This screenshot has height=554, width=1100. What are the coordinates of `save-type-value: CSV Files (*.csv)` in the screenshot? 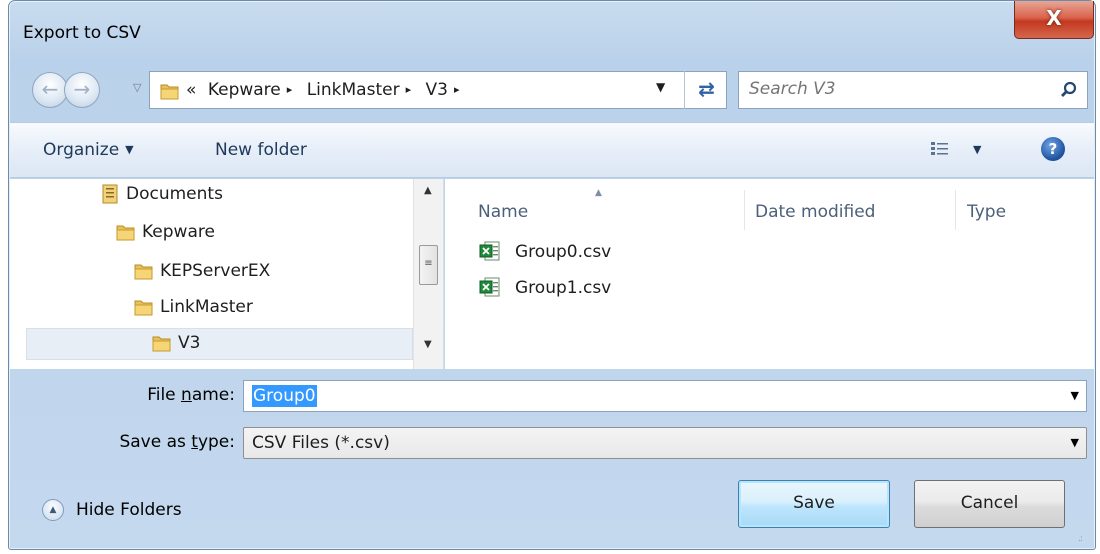 It's located at (321, 443).